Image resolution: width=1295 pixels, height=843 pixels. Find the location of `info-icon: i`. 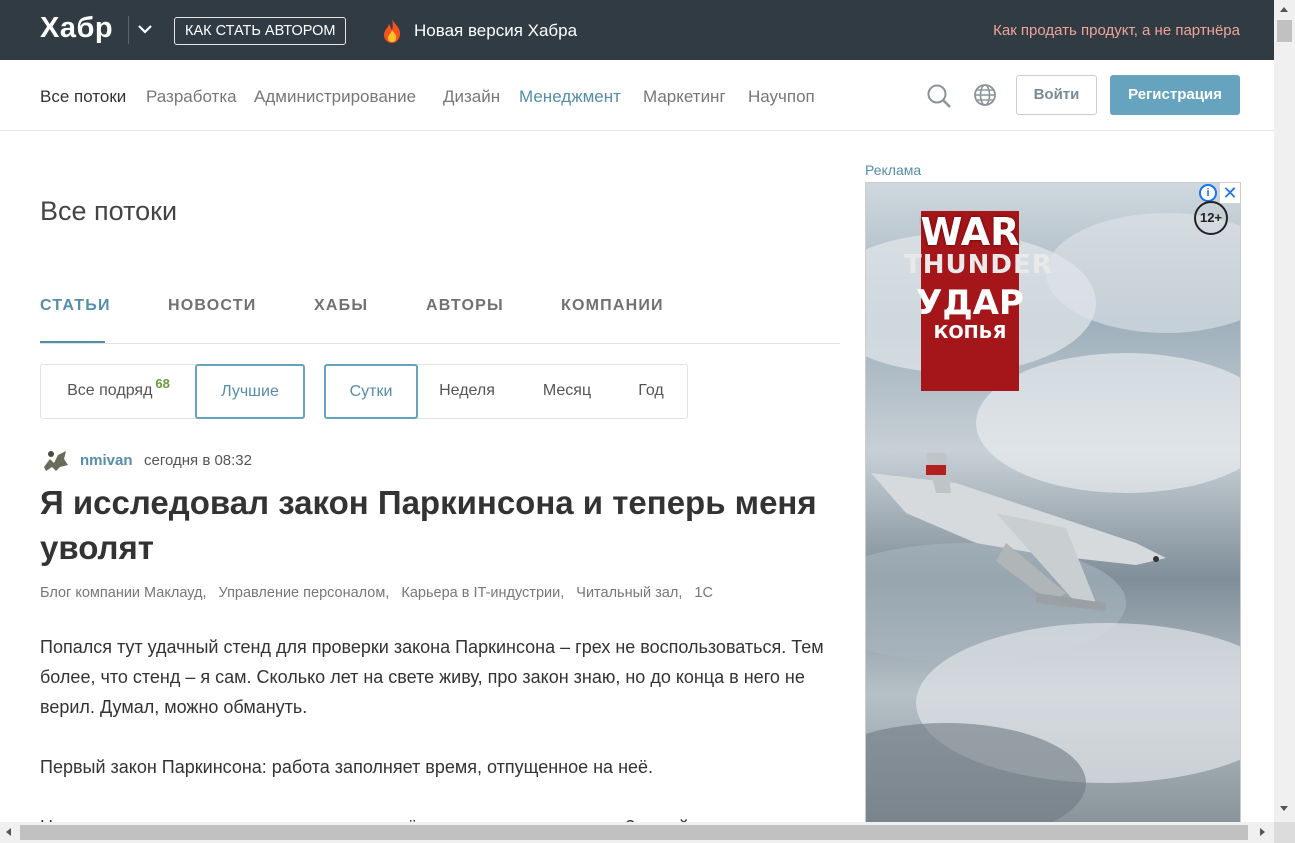

info-icon: i is located at coordinates (1208, 193).